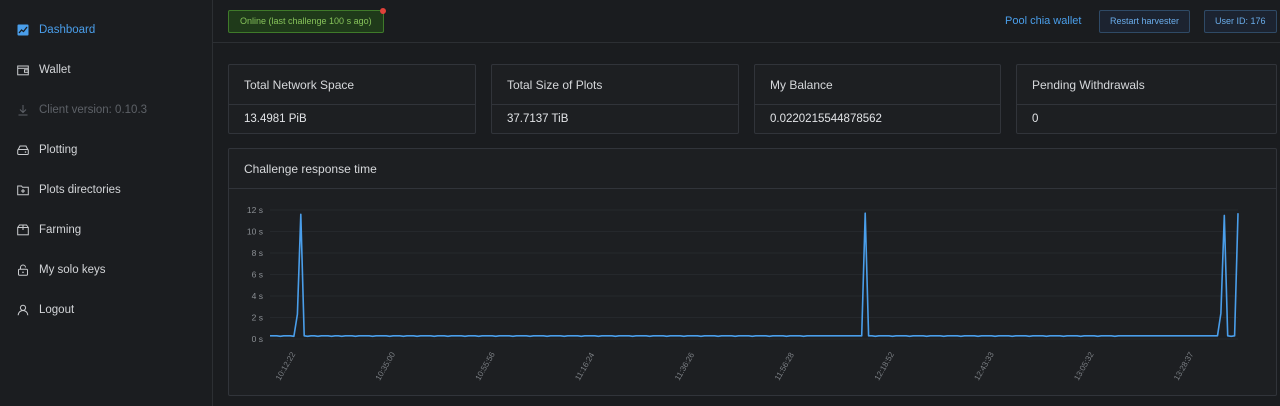 The height and width of the screenshot is (406, 1280). I want to click on card-title: Total Size of Plots, so click(615, 85).